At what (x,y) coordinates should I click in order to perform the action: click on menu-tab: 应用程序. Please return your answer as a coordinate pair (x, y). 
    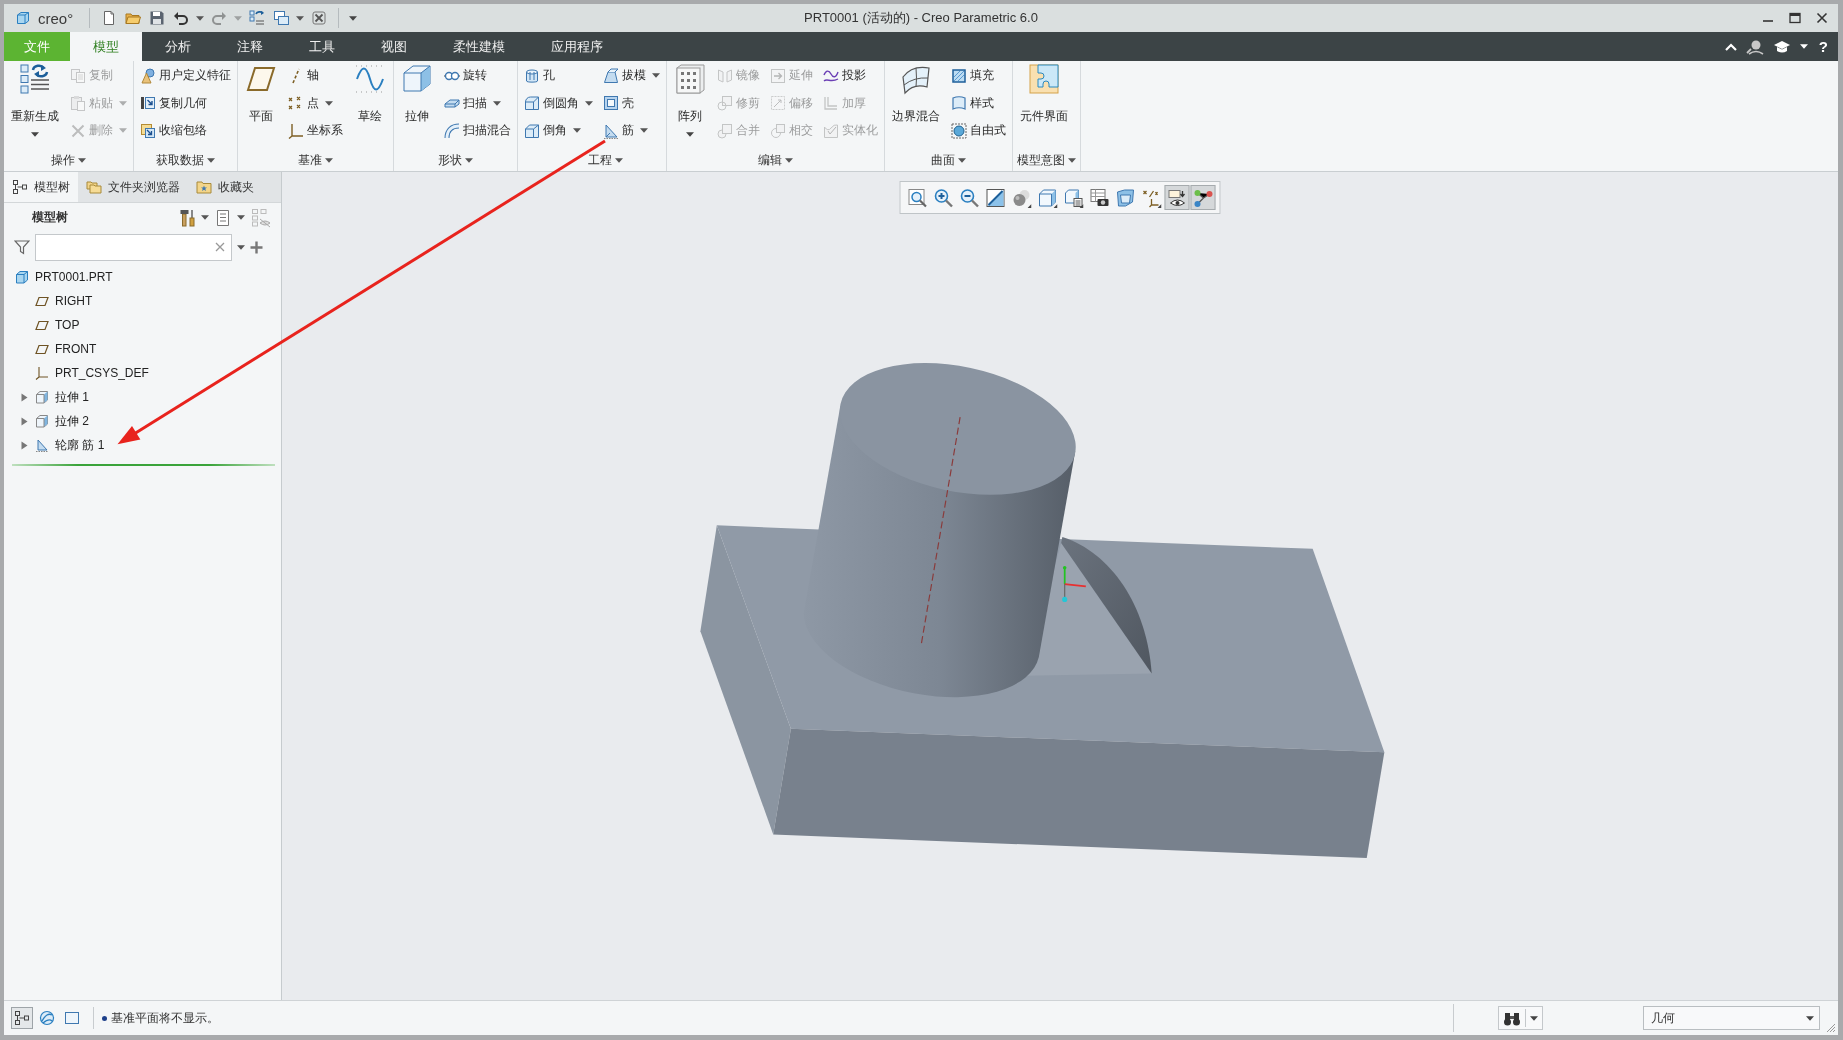
    Looking at the image, I should click on (577, 46).